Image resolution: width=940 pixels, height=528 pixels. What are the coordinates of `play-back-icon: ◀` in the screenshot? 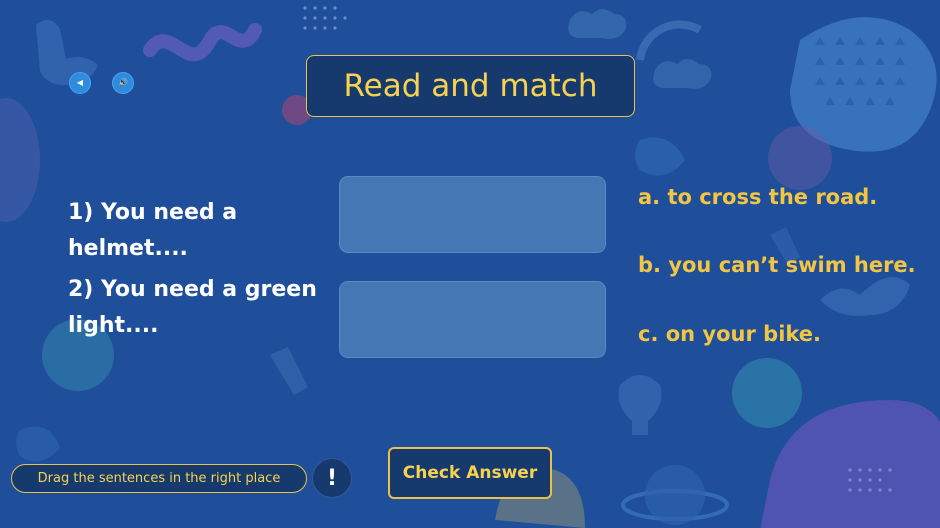 It's located at (80, 82).